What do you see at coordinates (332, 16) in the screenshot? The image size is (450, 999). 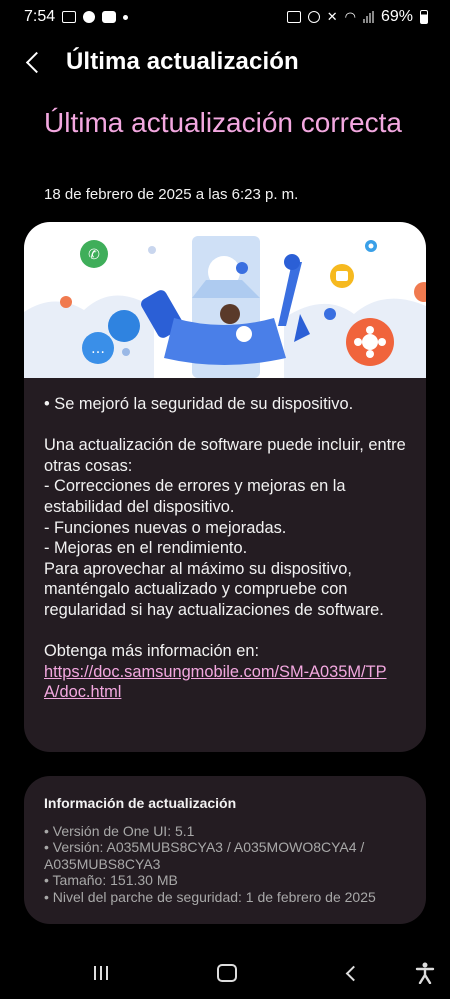 I see `mute-icon: ✕` at bounding box center [332, 16].